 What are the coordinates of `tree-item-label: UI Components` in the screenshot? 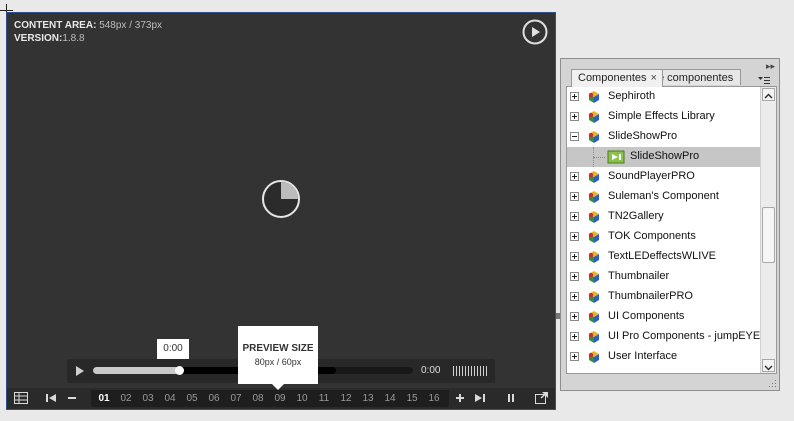 It's located at (646, 316).